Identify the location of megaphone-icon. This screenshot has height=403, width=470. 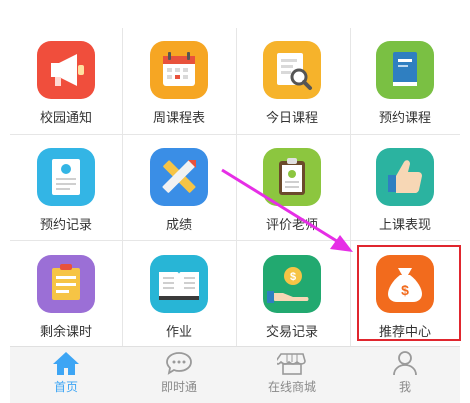
(66, 70).